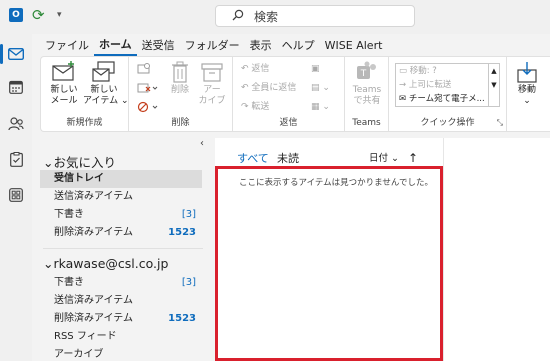  I want to click on app-rail, so click(16, 197).